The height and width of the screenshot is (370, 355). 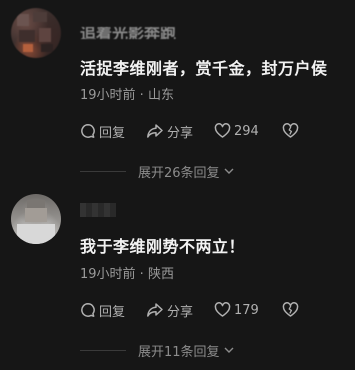 I want to click on like-button: 294, so click(x=248, y=131).